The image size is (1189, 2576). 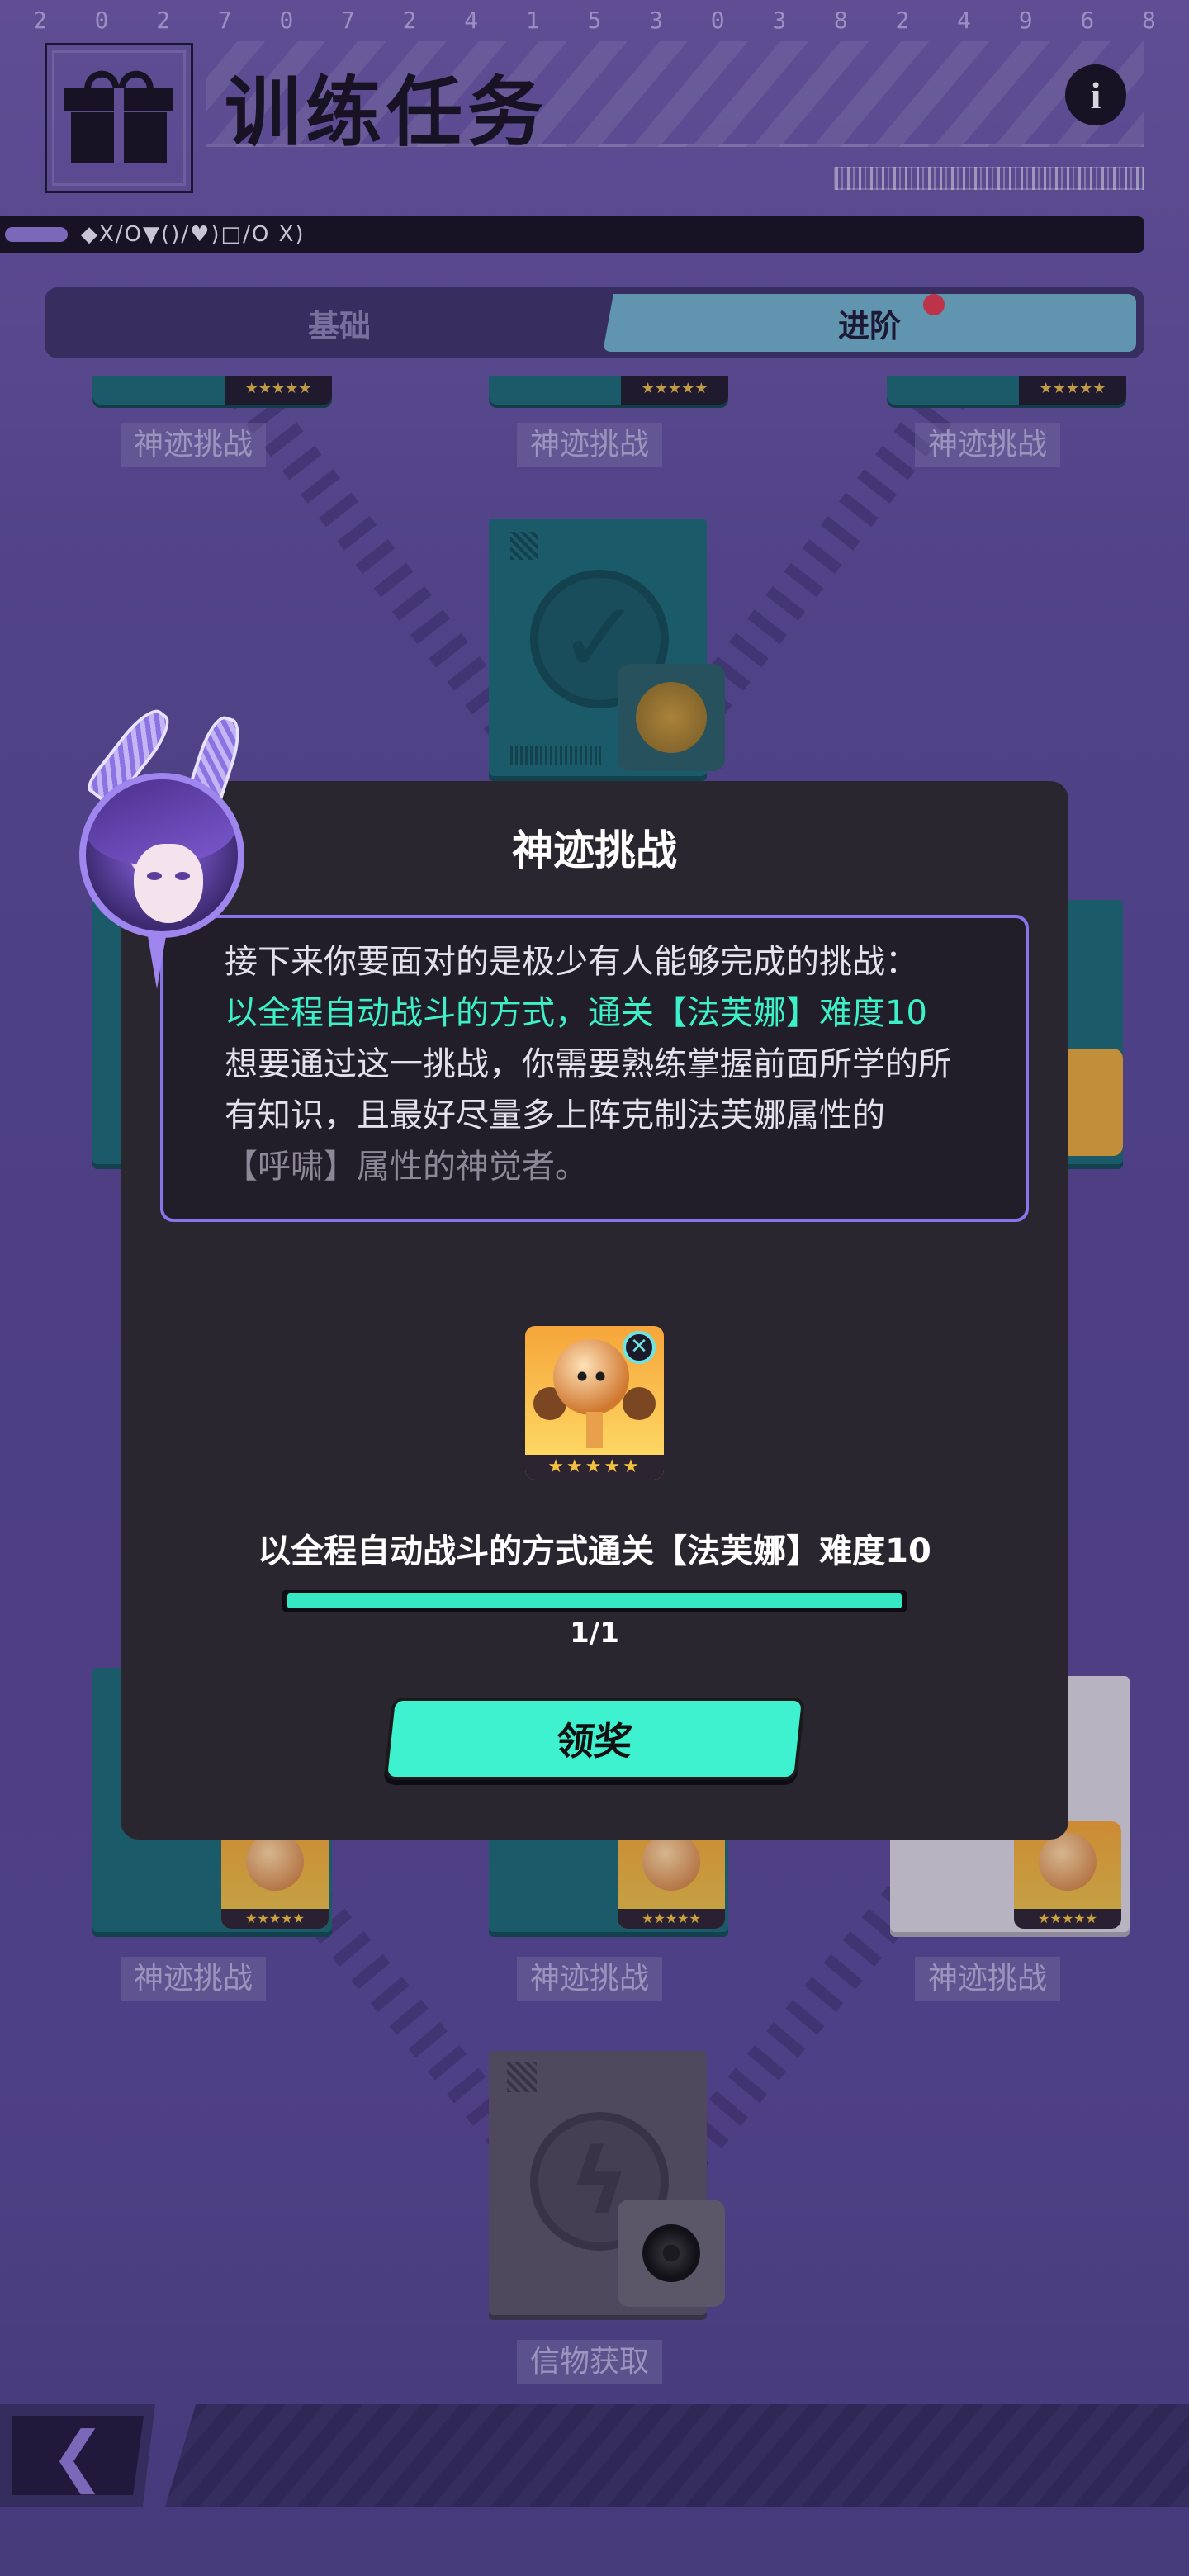 I want to click on avatar, so click(x=161, y=855).